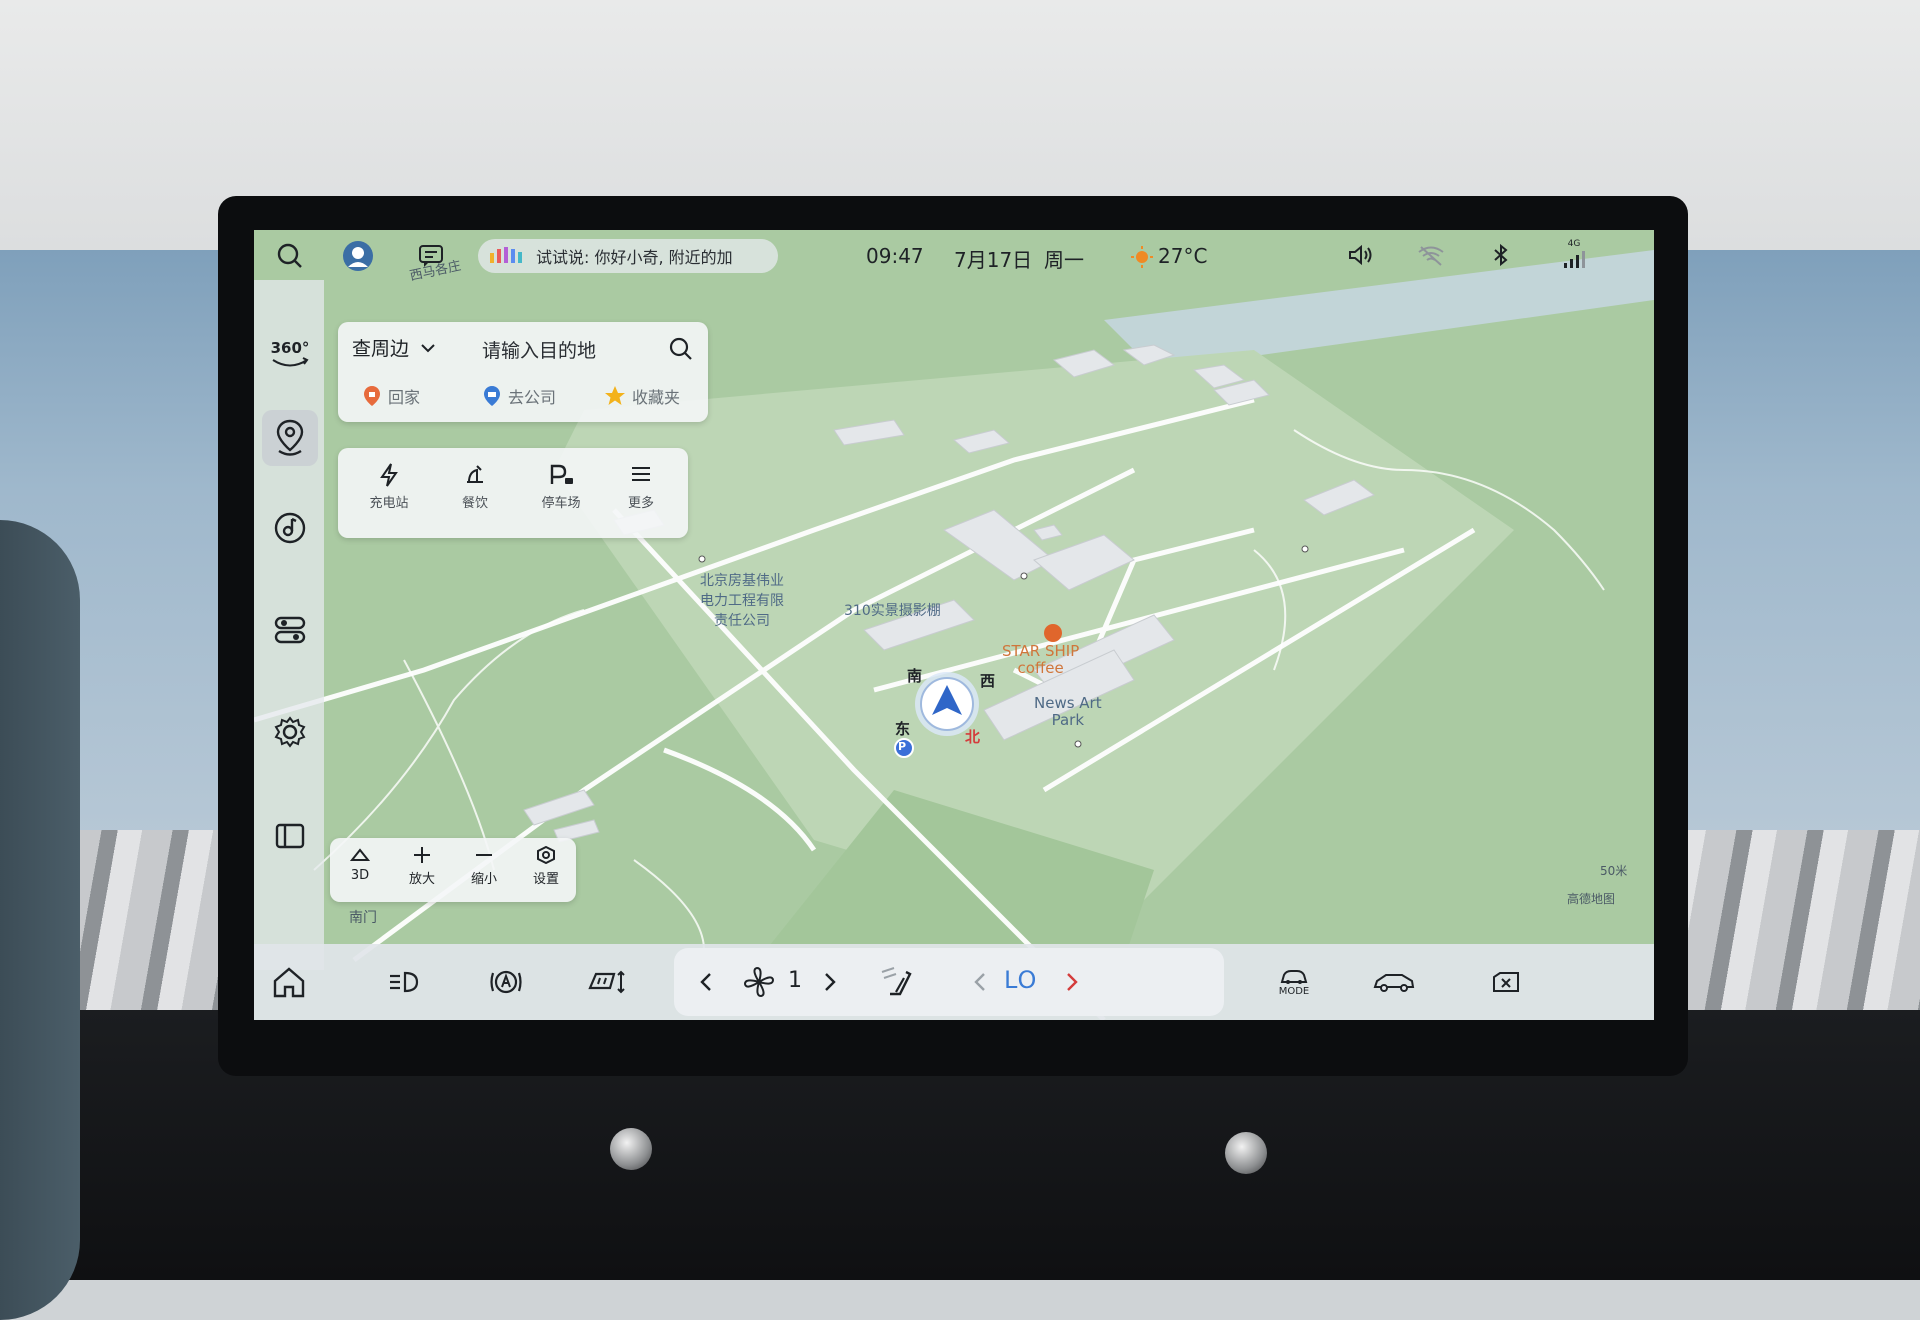 The height and width of the screenshot is (1320, 1920). I want to click on avatar-icon, so click(358, 256).